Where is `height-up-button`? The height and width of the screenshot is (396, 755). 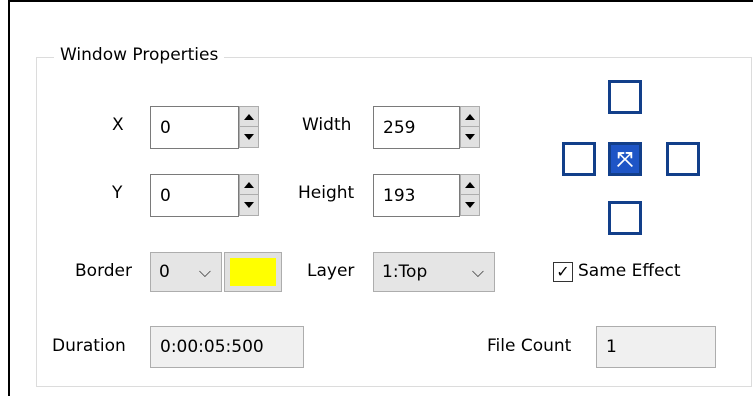
height-up-button is located at coordinates (470, 185).